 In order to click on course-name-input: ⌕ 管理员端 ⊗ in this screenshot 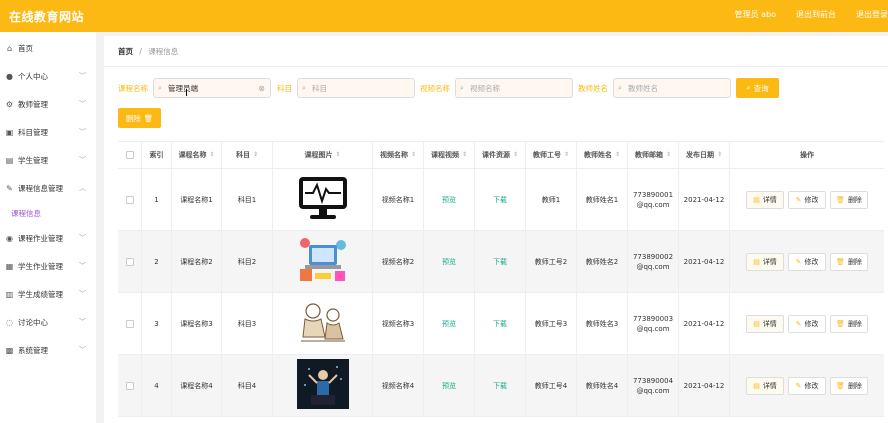, I will do `click(212, 88)`.